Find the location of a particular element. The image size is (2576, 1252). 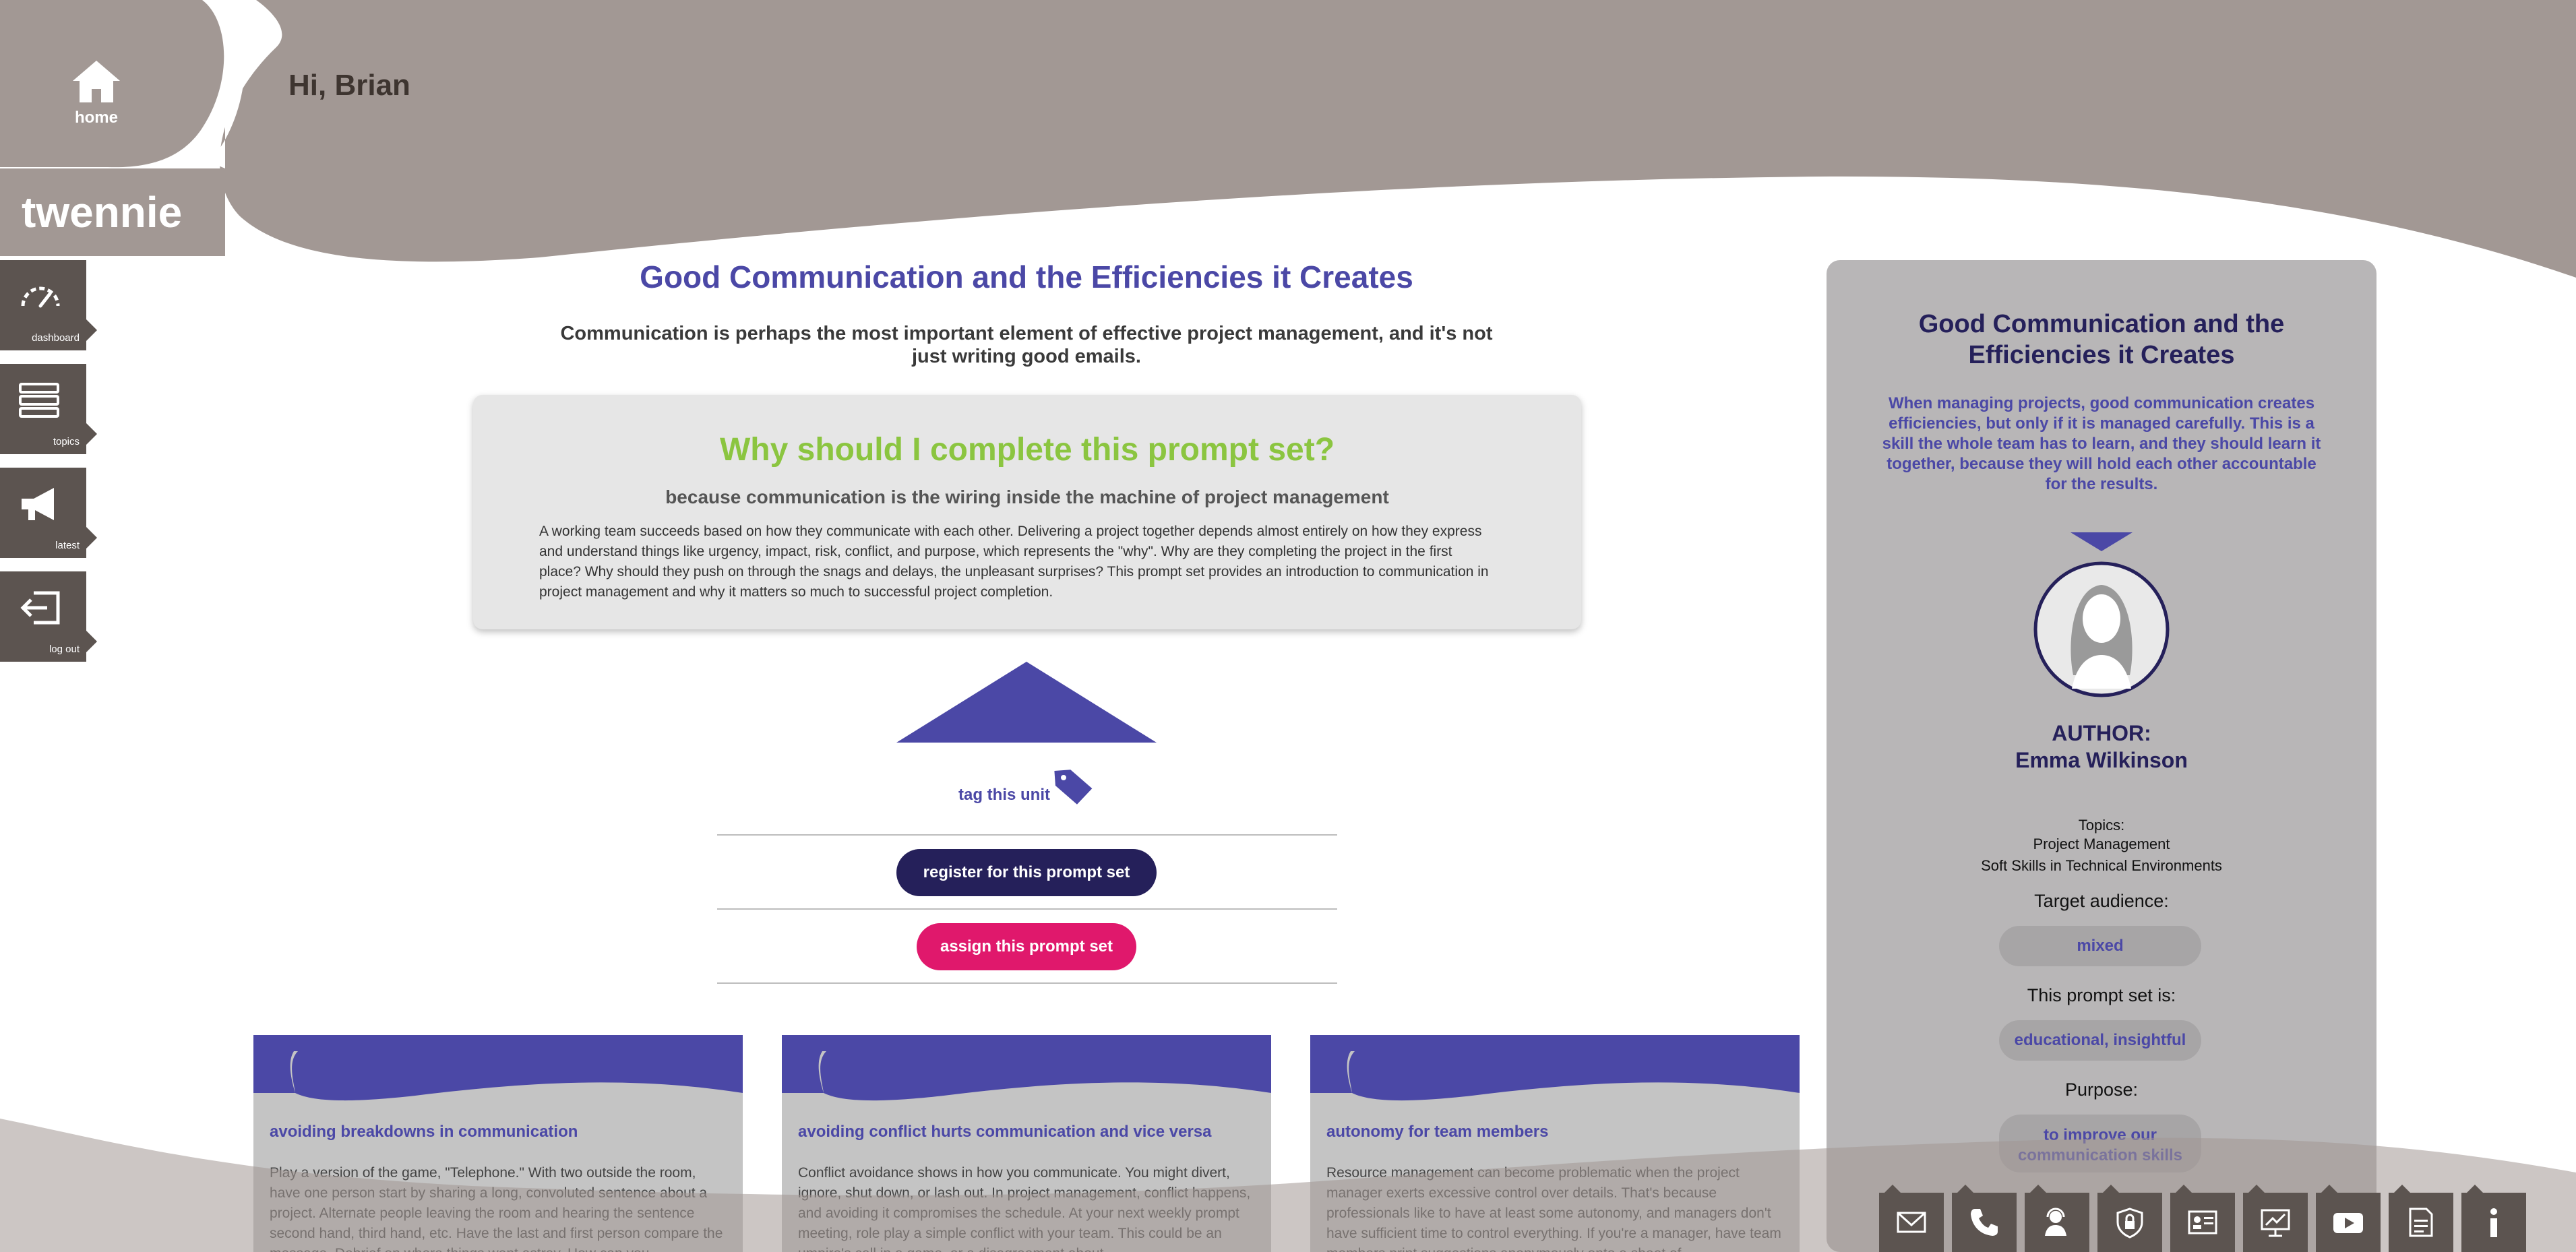

author-avatar is located at coordinates (2102, 629).